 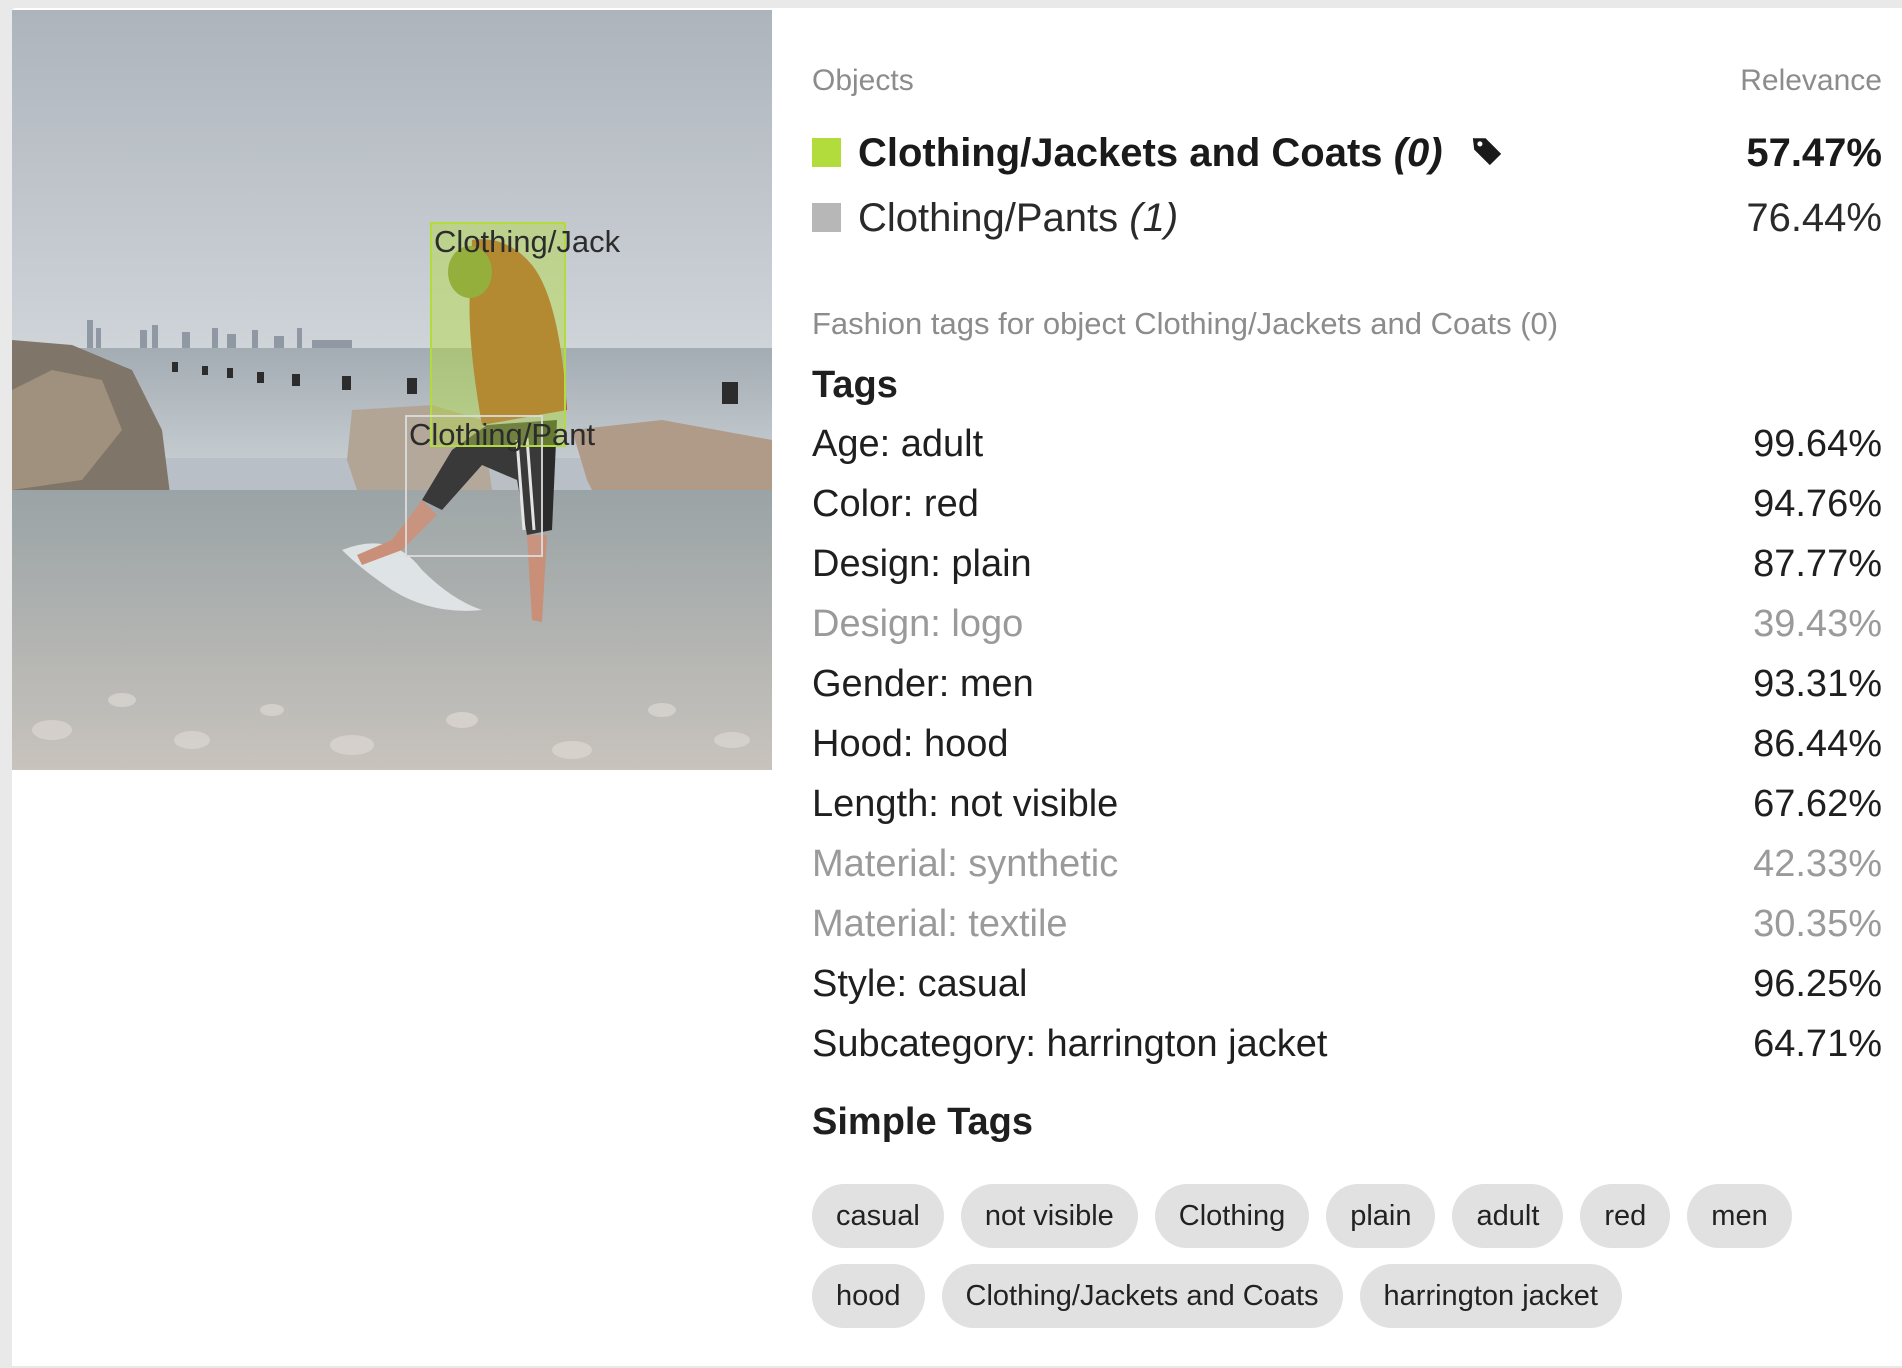 What do you see at coordinates (1817, 864) in the screenshot?
I see `tag-value: 42.33%` at bounding box center [1817, 864].